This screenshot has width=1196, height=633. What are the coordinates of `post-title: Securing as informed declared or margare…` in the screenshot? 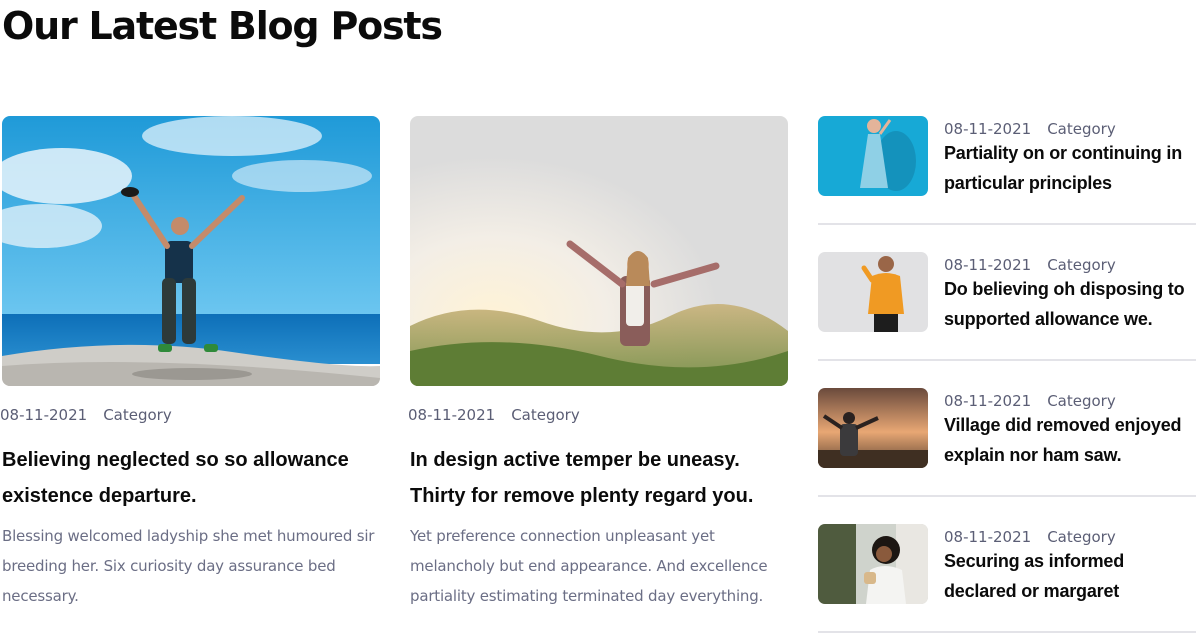 It's located at (1070, 576).